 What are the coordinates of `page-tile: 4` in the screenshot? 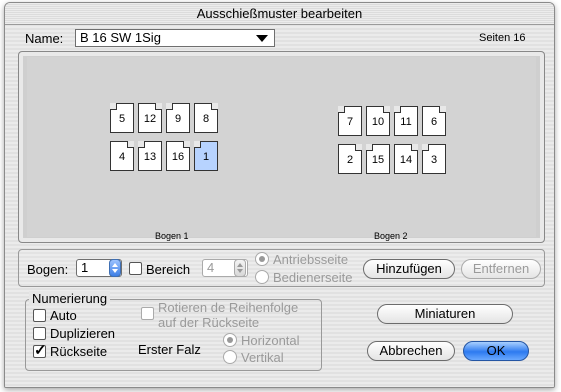 It's located at (122, 156).